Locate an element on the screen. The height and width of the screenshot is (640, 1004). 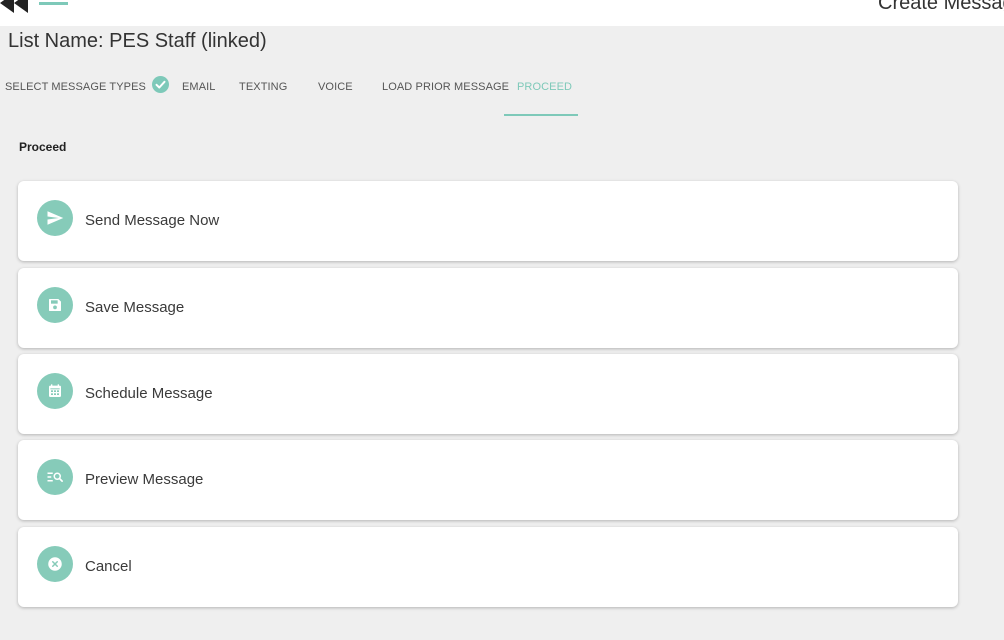
tab-proceed: PROCEED is located at coordinates (544, 93).